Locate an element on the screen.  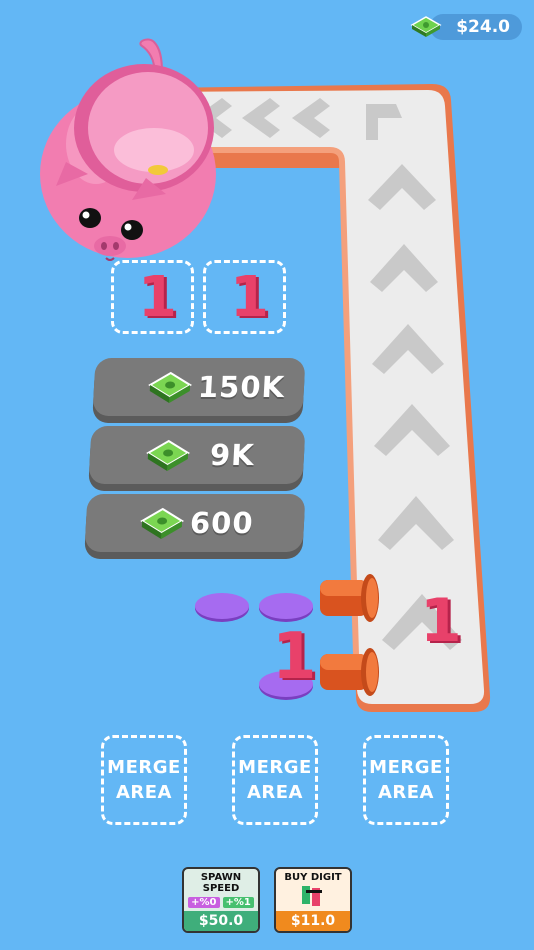
digit-slot-2: 1 is located at coordinates (244, 297).